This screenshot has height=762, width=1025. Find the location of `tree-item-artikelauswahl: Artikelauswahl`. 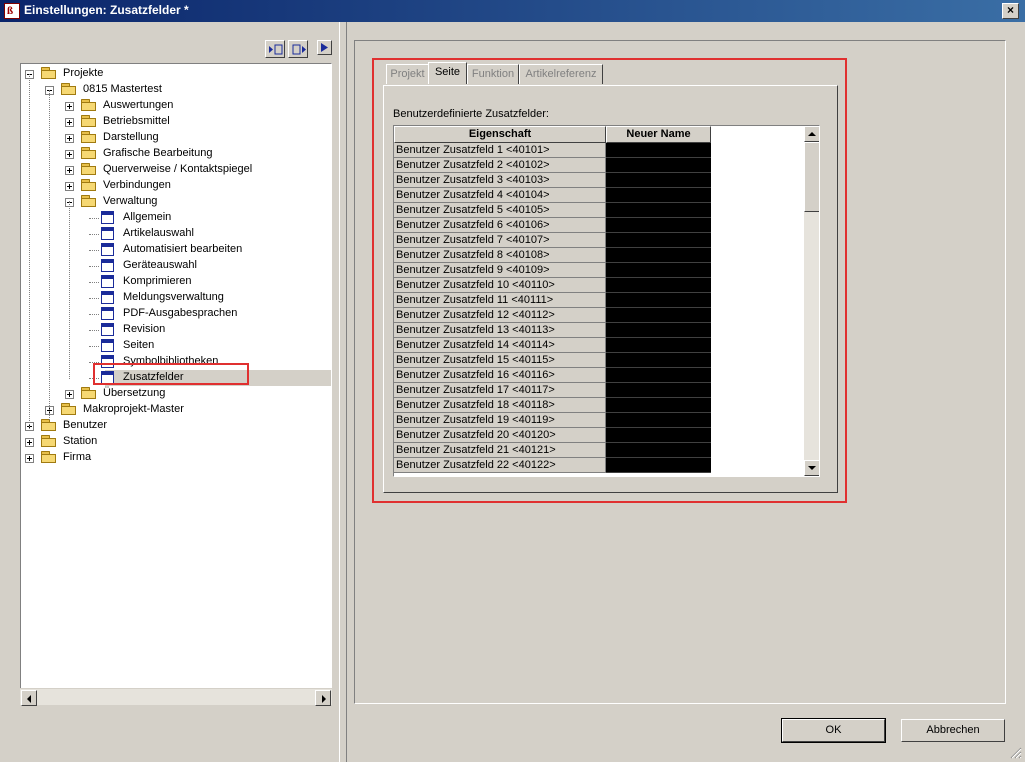

tree-item-artikelauswahl: Artikelauswahl is located at coordinates (176, 234).